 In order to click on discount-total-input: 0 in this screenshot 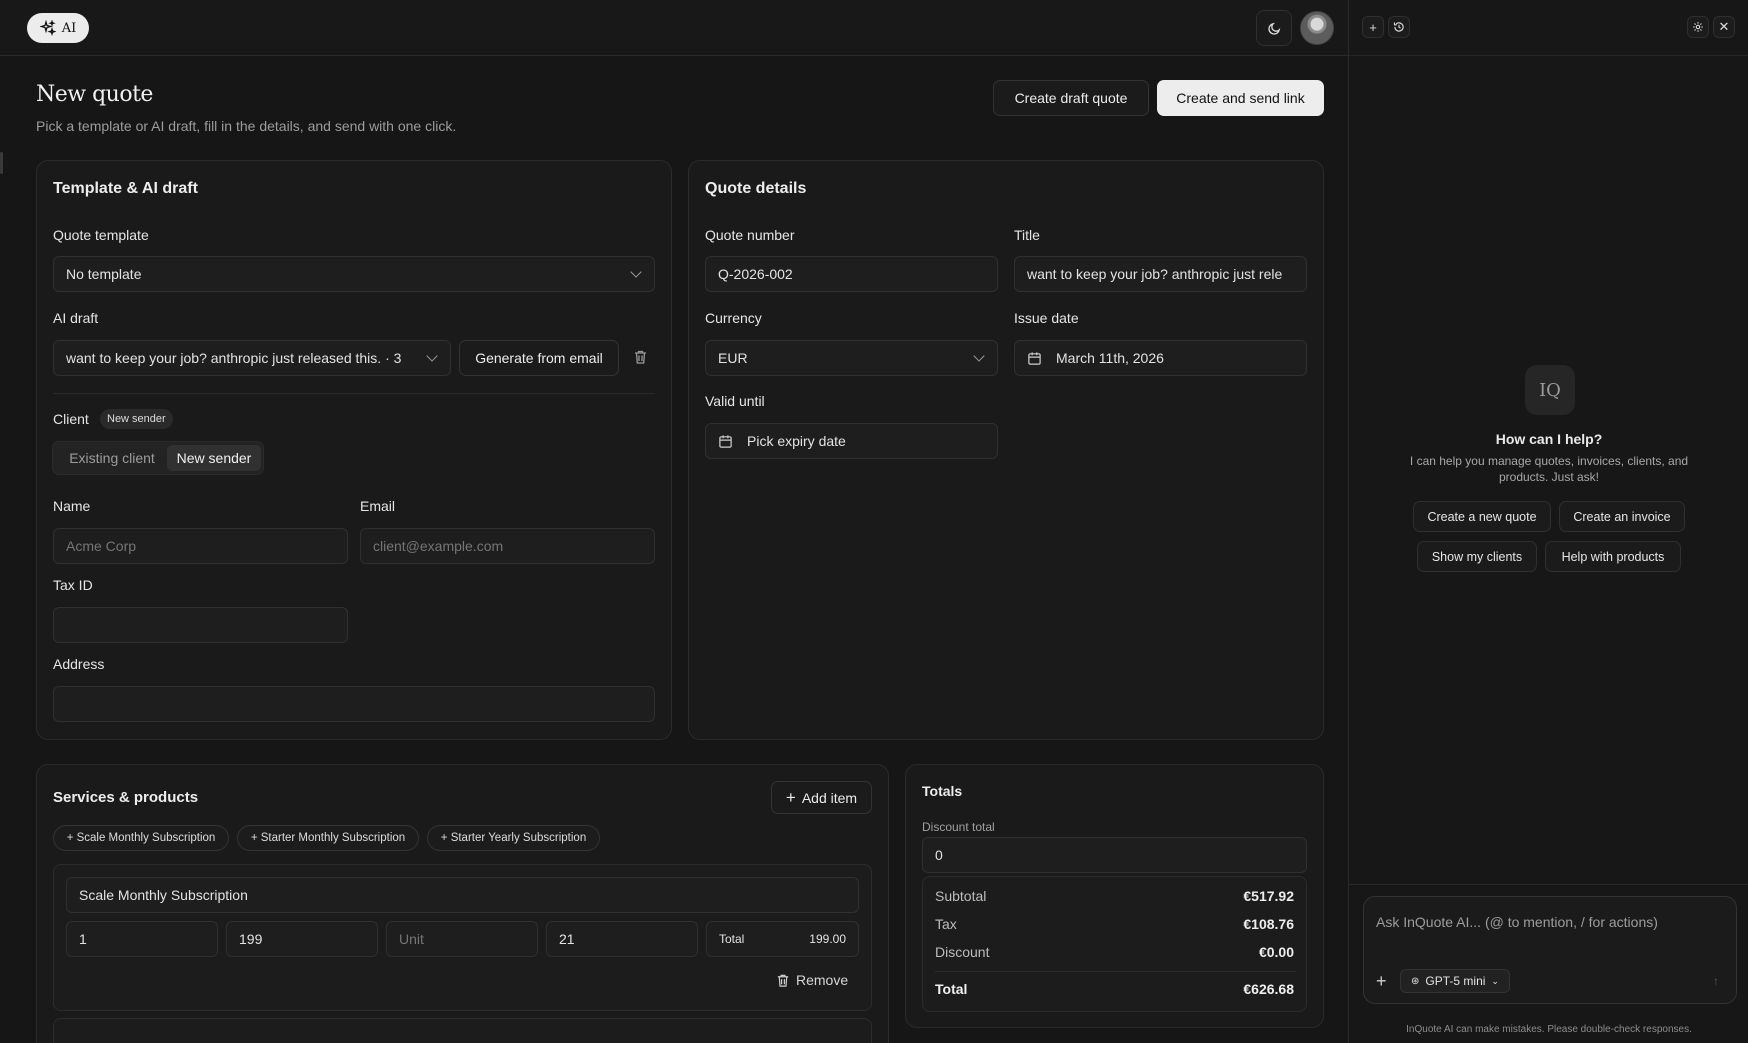, I will do `click(1114, 855)`.